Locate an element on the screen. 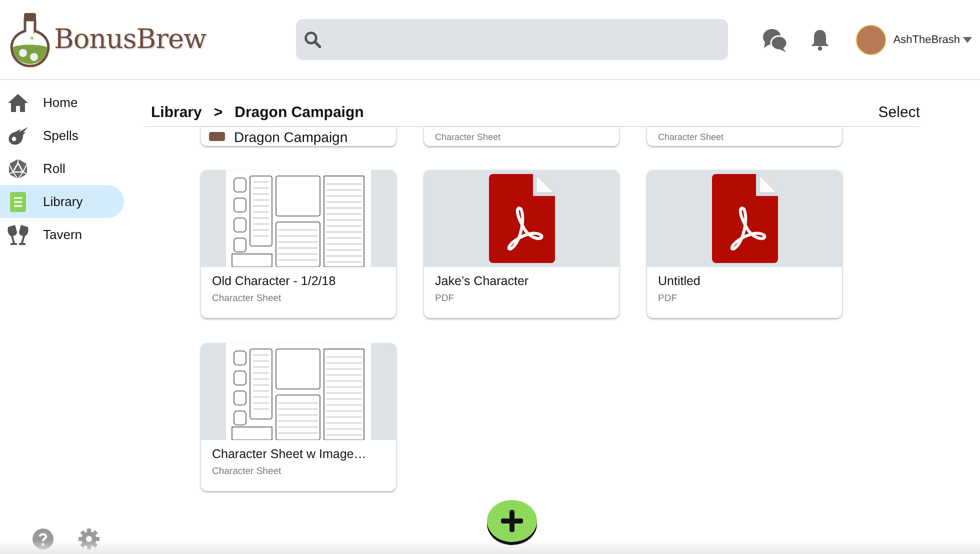  chat-bubbles-icon is located at coordinates (775, 39).